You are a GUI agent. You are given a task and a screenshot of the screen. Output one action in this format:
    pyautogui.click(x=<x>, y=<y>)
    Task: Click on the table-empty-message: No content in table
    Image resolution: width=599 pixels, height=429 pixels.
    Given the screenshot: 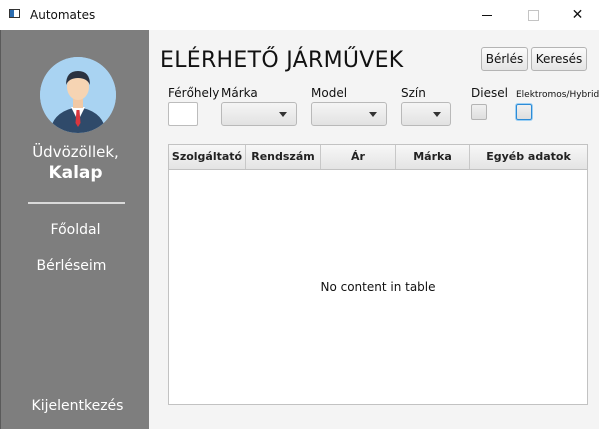 What is the action you would take?
    pyautogui.click(x=378, y=287)
    